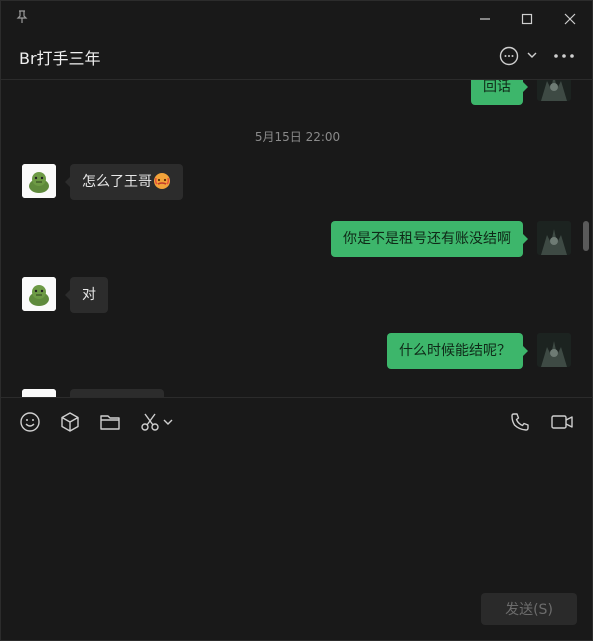 This screenshot has height=641, width=593. I want to click on emoji-icon, so click(30, 422).